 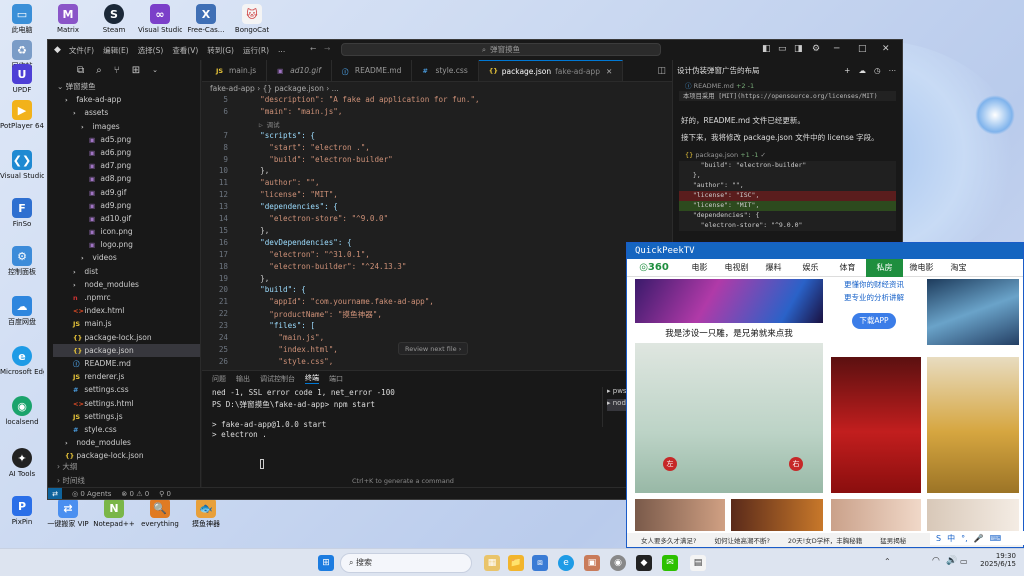 What do you see at coordinates (699, 267) in the screenshot?
I see `nav-item-movie: 电影` at bounding box center [699, 267].